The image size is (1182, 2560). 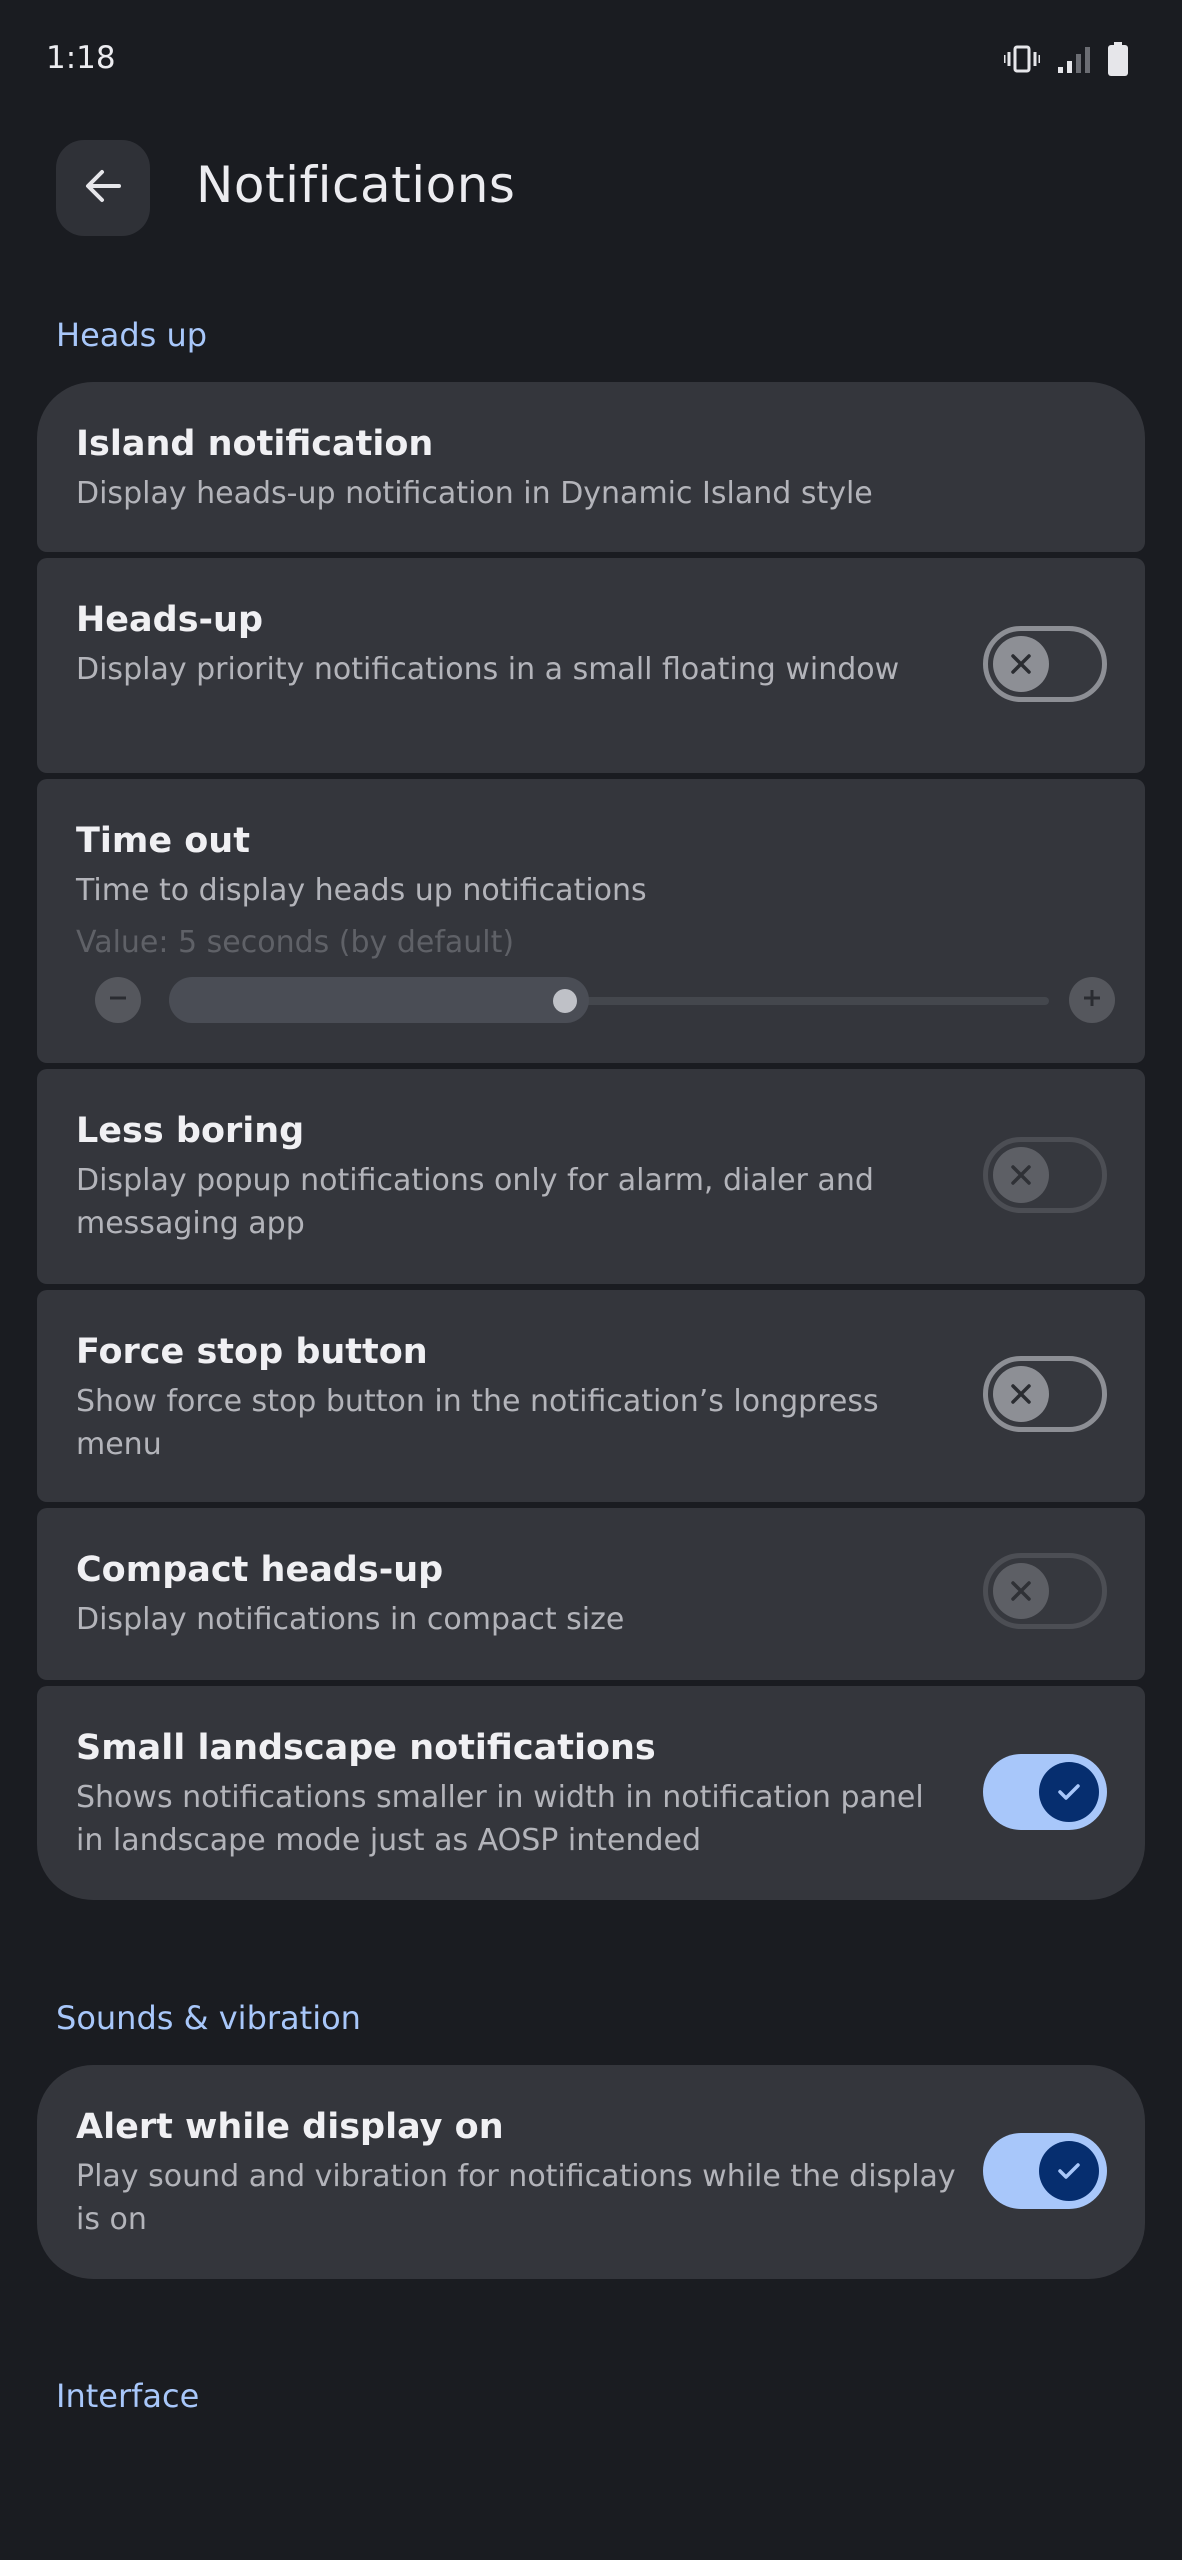 What do you see at coordinates (252, 1352) in the screenshot?
I see `setting-title: Force stop button` at bounding box center [252, 1352].